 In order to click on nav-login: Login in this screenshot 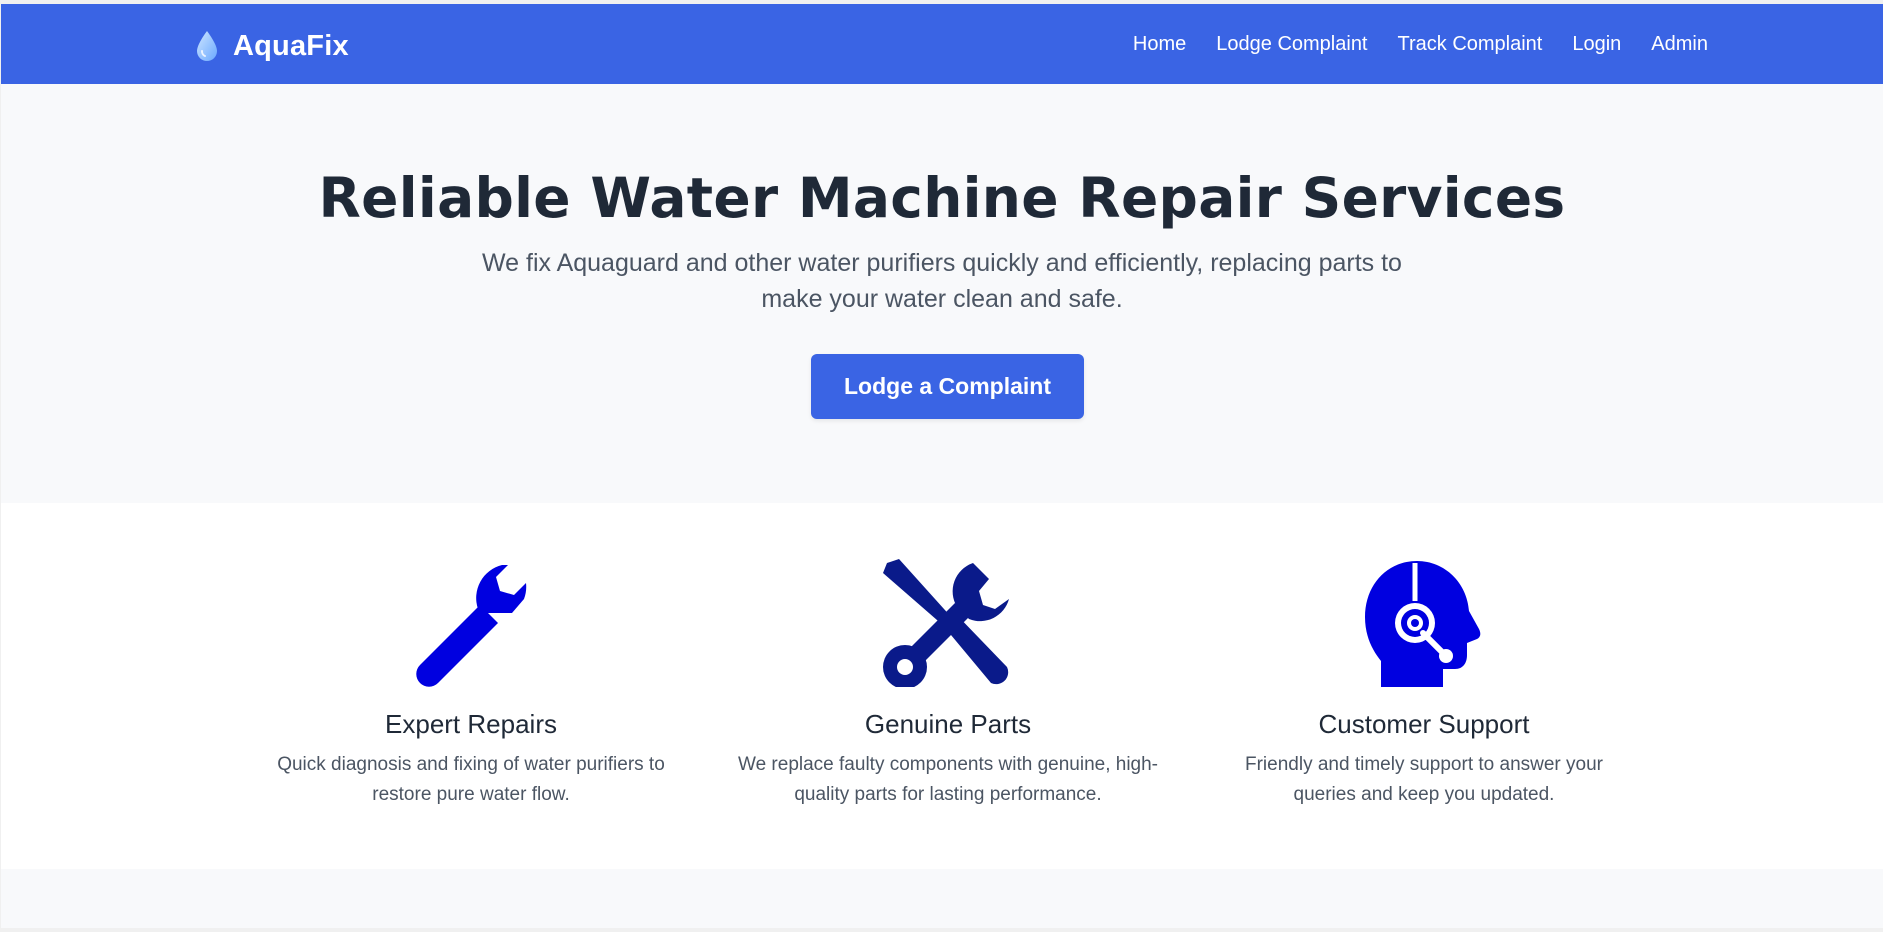, I will do `click(1596, 44)`.